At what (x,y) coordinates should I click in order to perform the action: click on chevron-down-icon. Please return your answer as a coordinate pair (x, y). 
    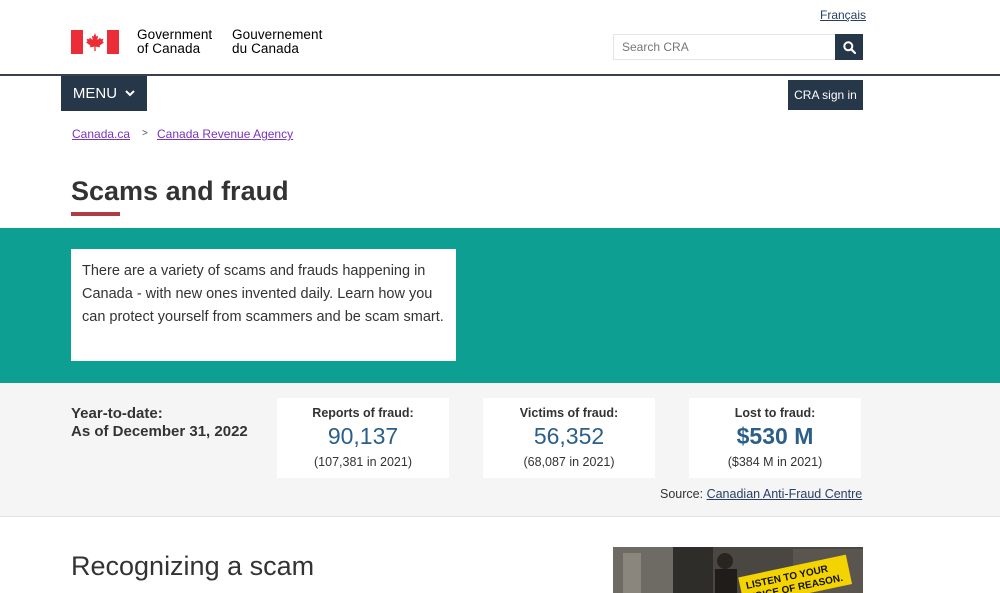
    Looking at the image, I should click on (130, 93).